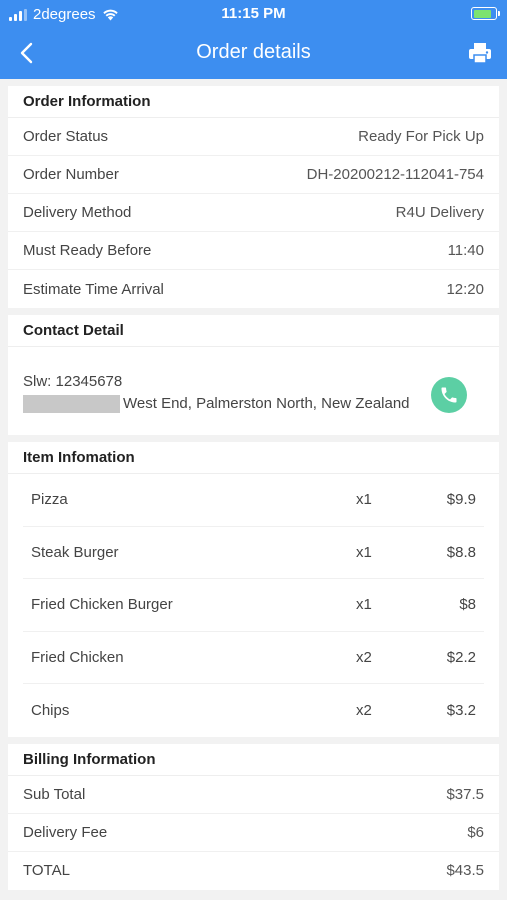  Describe the element at coordinates (253, 251) in the screenshot. I see `must-ready-before-row: Must Ready Before 11:40` at that location.